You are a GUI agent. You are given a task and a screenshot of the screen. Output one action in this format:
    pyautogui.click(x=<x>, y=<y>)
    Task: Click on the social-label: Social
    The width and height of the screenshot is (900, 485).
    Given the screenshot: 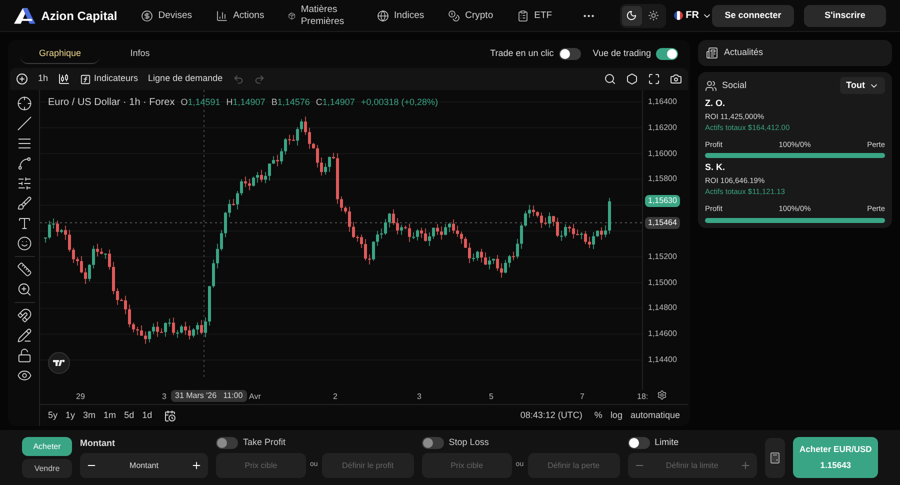 What is the action you would take?
    pyautogui.click(x=734, y=85)
    